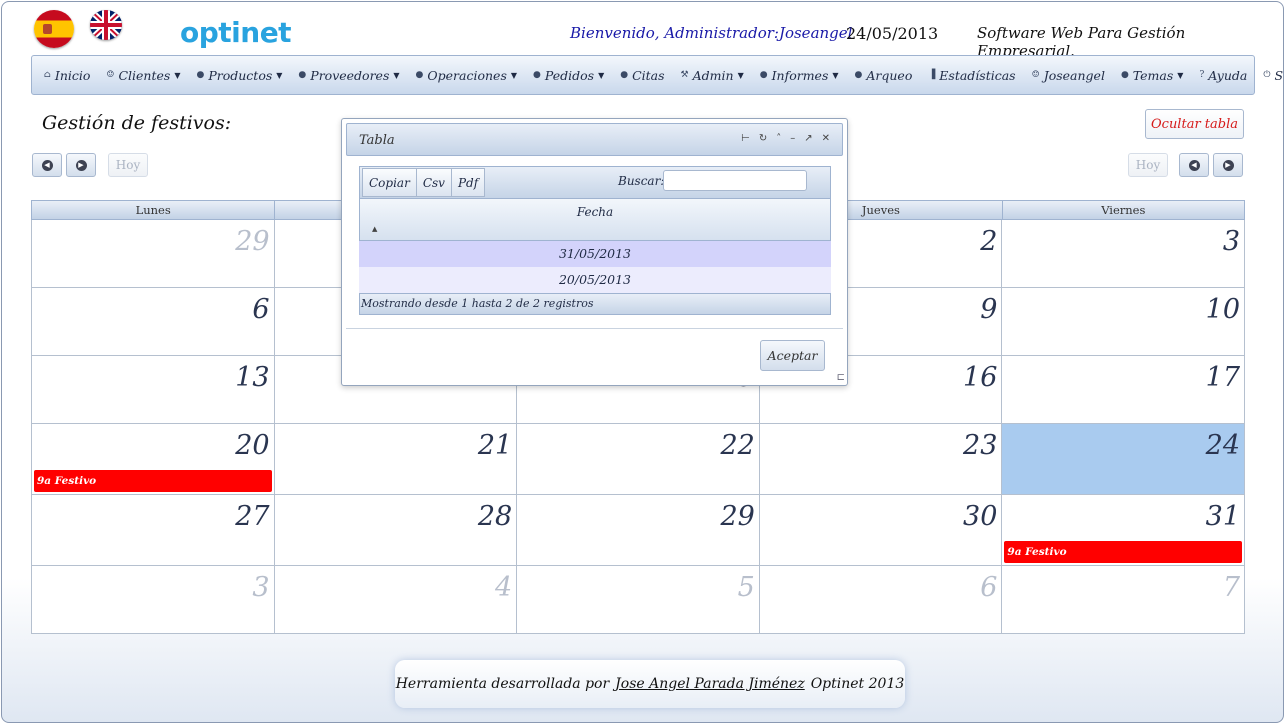 This screenshot has height=725, width=1286. I want to click on calendar-day-cell: 23, so click(881, 459).